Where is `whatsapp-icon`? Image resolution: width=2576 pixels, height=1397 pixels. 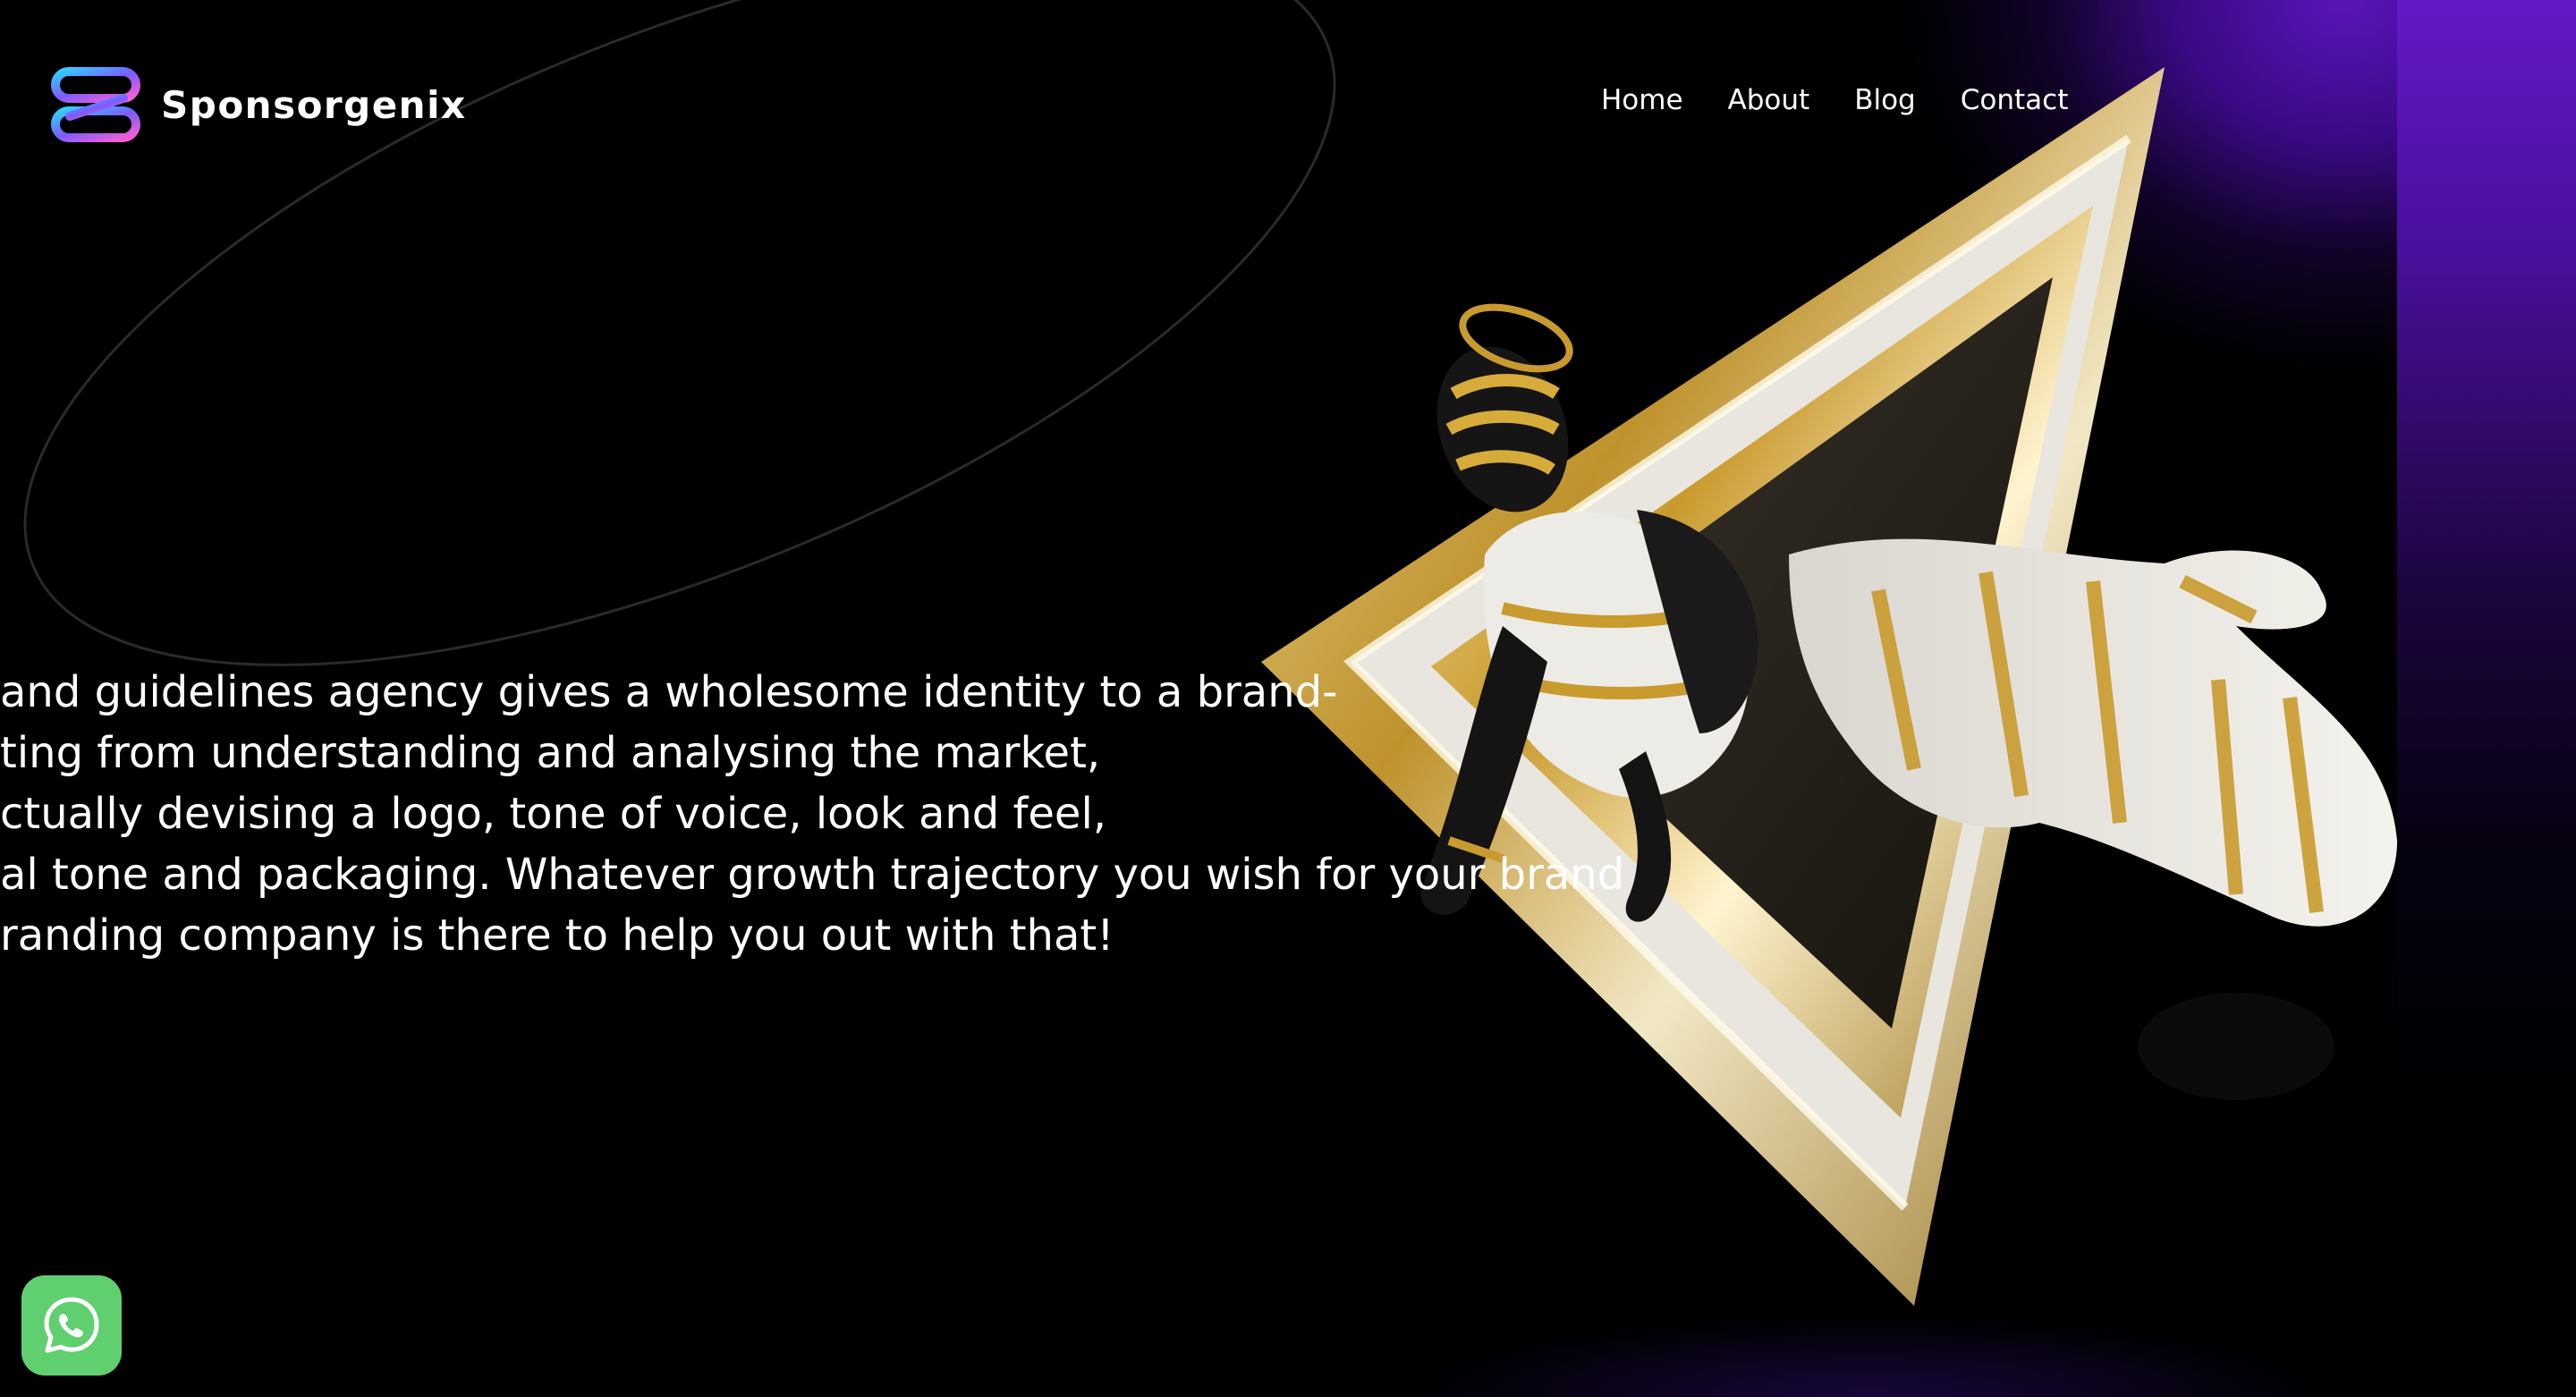 whatsapp-icon is located at coordinates (71, 1325).